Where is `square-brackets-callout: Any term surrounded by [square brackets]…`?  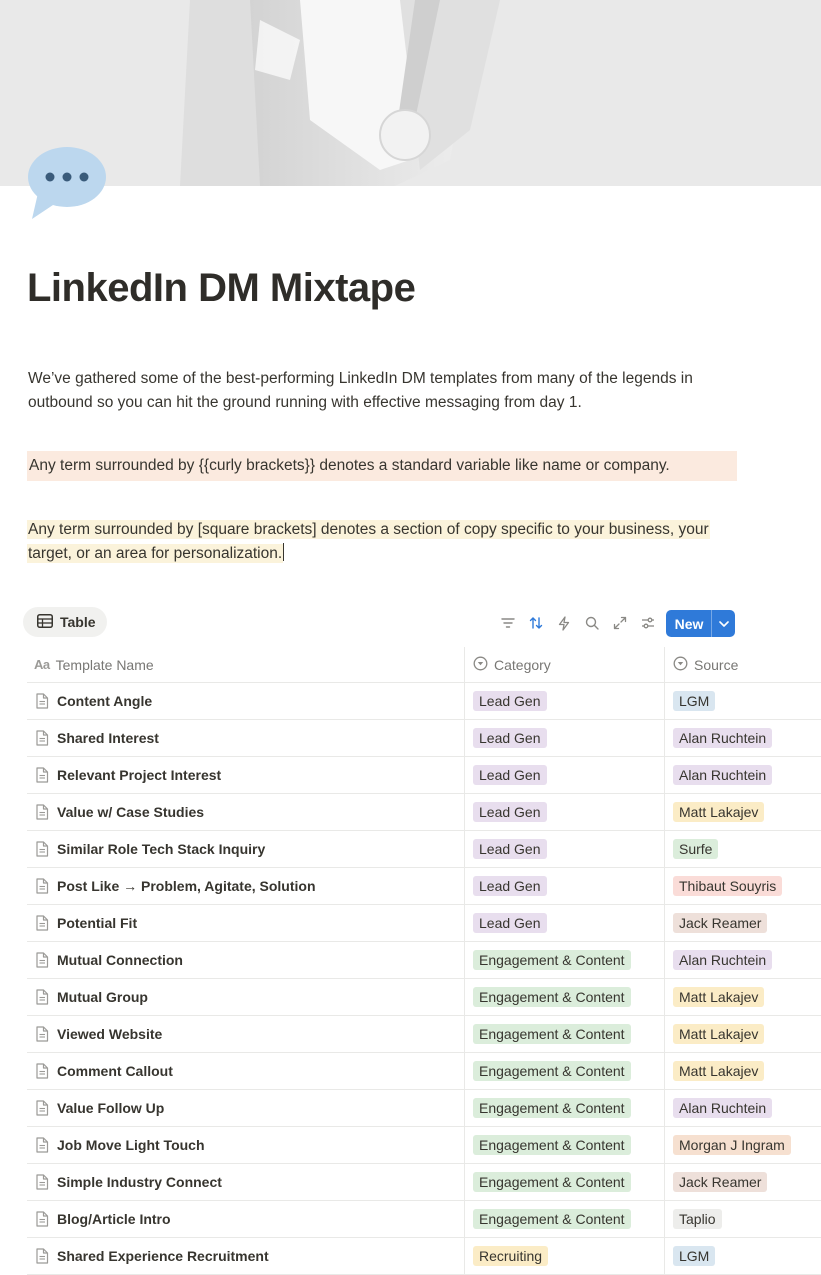
square-brackets-callout: Any term surrounded by [square brackets]… is located at coordinates (381, 542).